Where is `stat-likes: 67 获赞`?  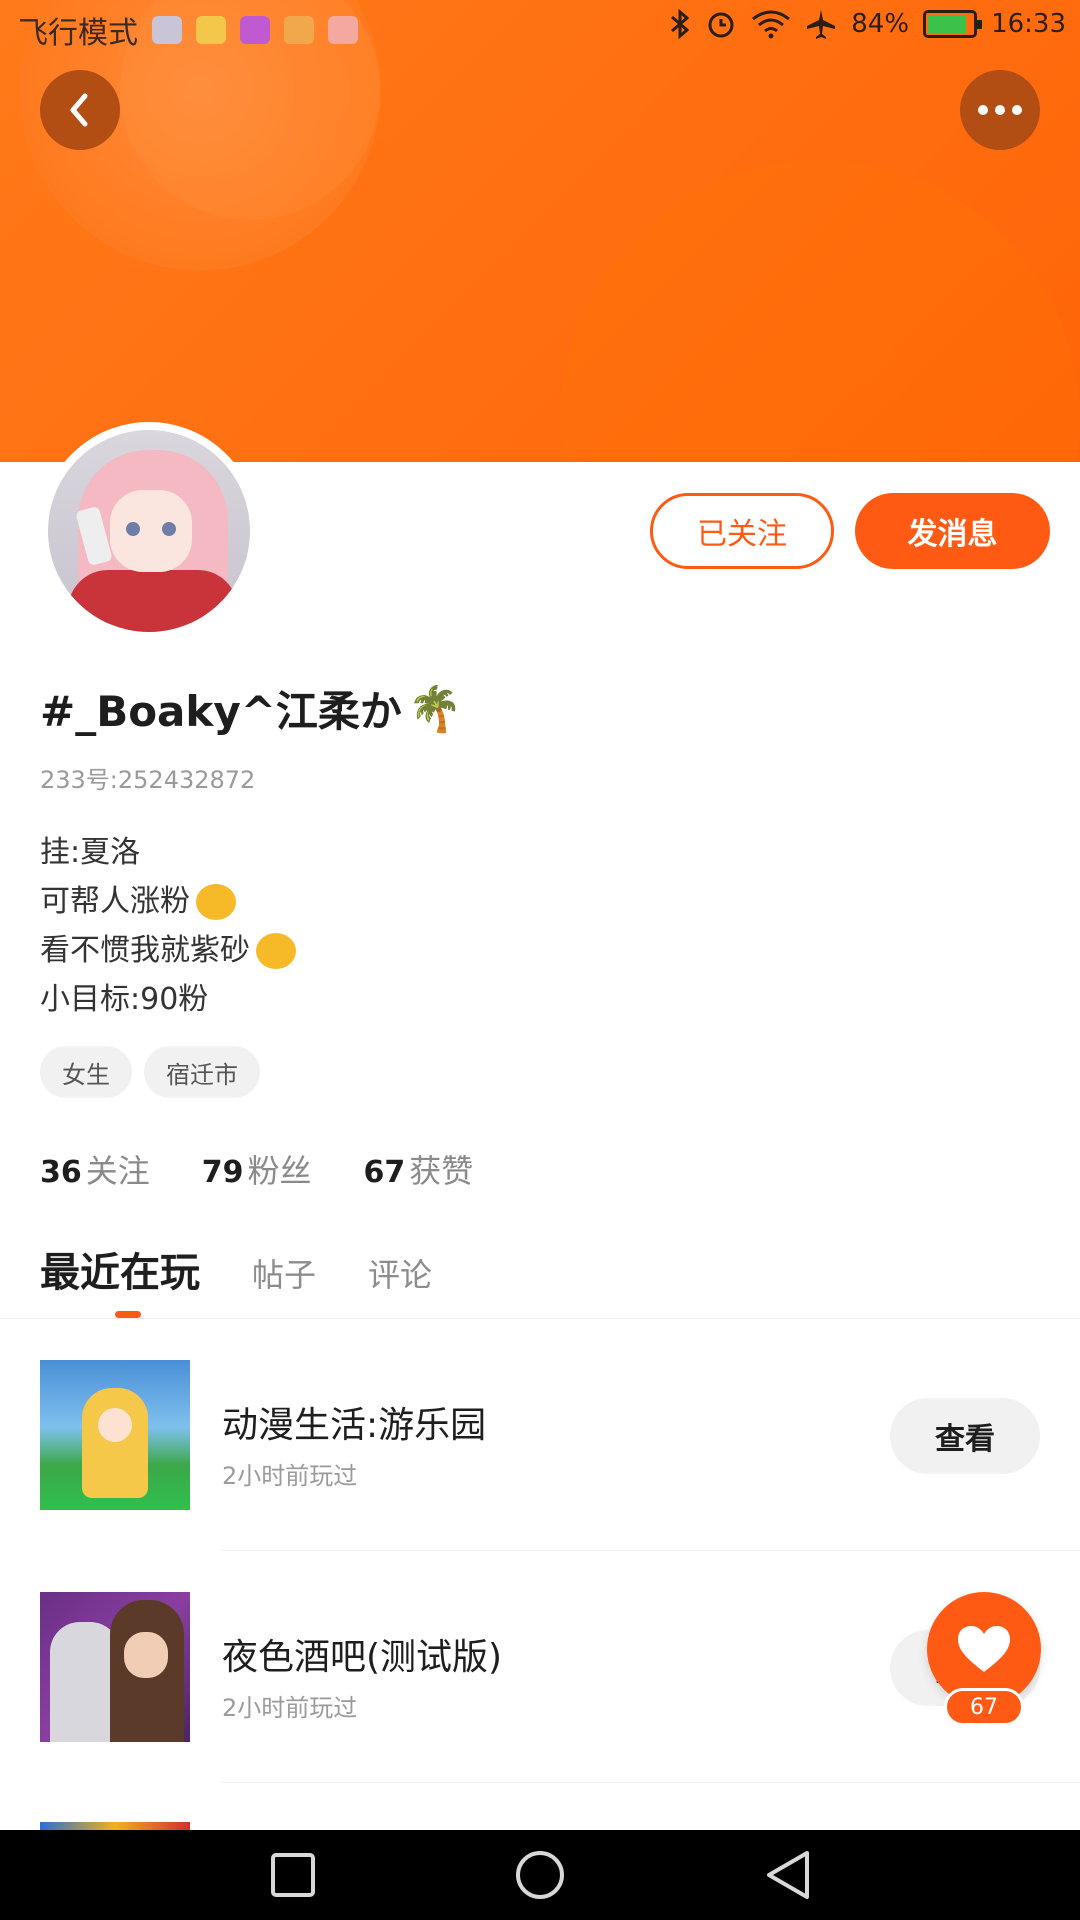
stat-likes: 67 获赞 is located at coordinates (419, 1169).